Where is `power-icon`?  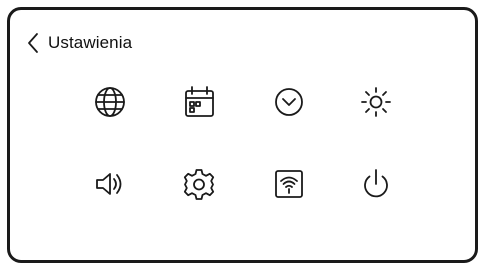 power-icon is located at coordinates (376, 183).